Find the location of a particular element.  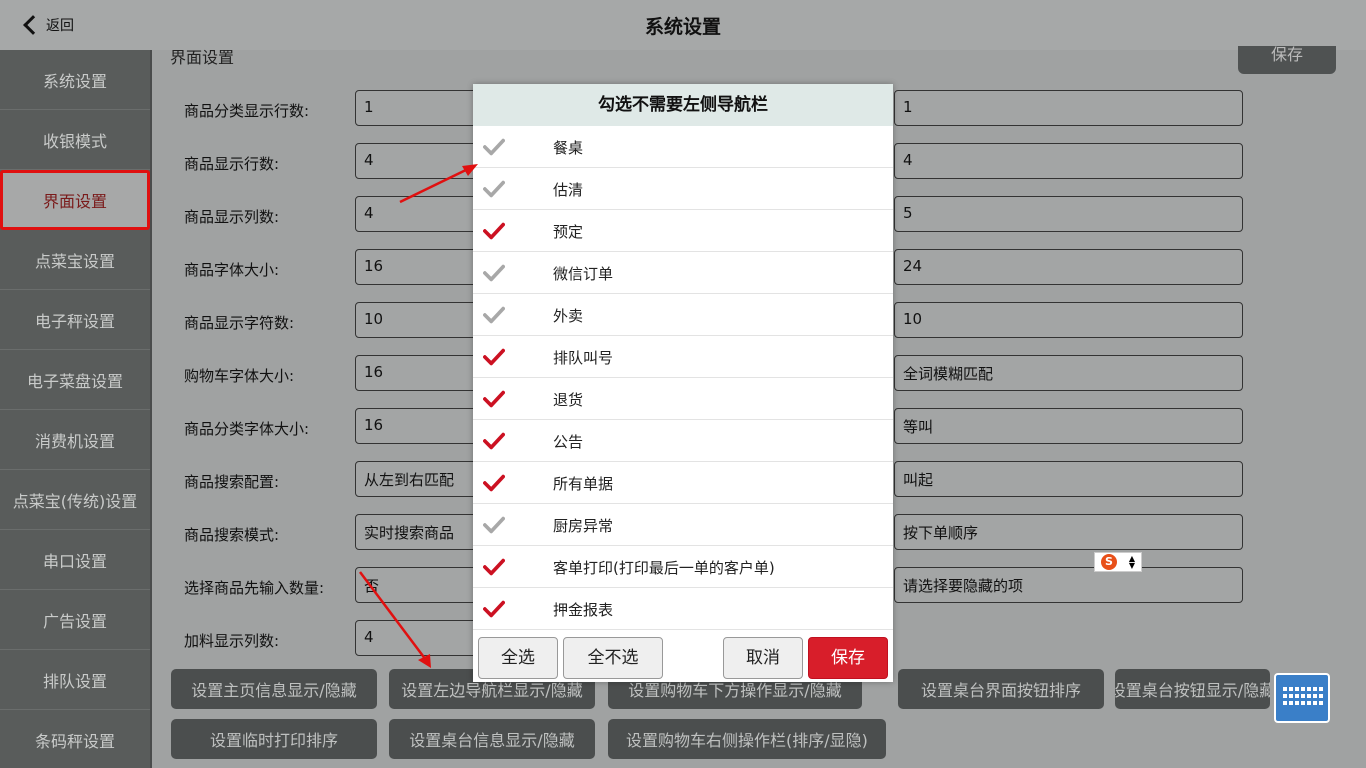

dialog-title: 勾选不需要左侧导航栏 is located at coordinates (683, 105).